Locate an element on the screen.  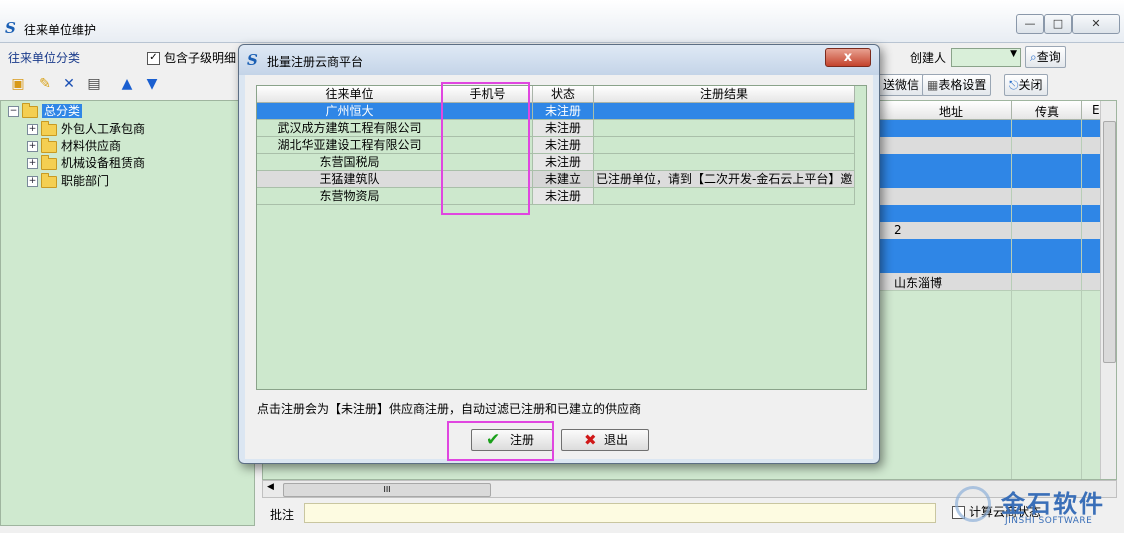
column-header-status: 状态 is located at coordinates (563, 94).